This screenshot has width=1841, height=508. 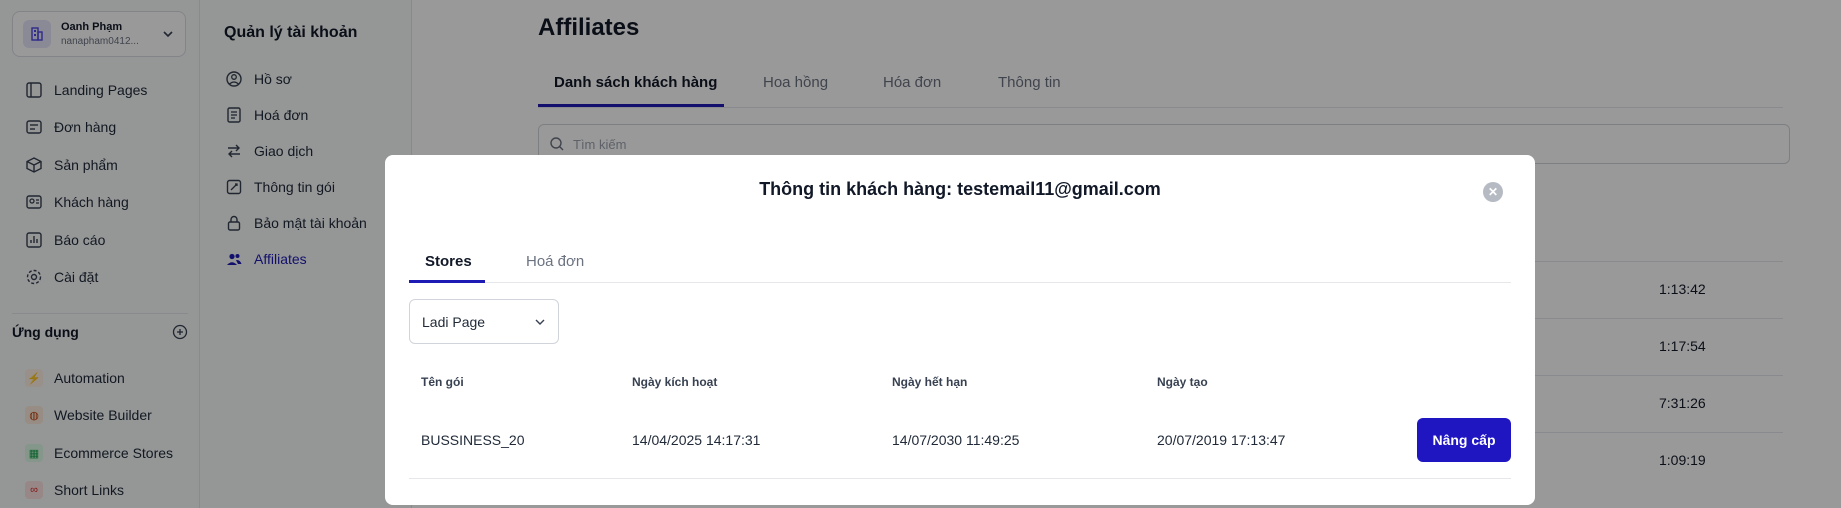 I want to click on store-type-select: Ladi Page, so click(x=484, y=321).